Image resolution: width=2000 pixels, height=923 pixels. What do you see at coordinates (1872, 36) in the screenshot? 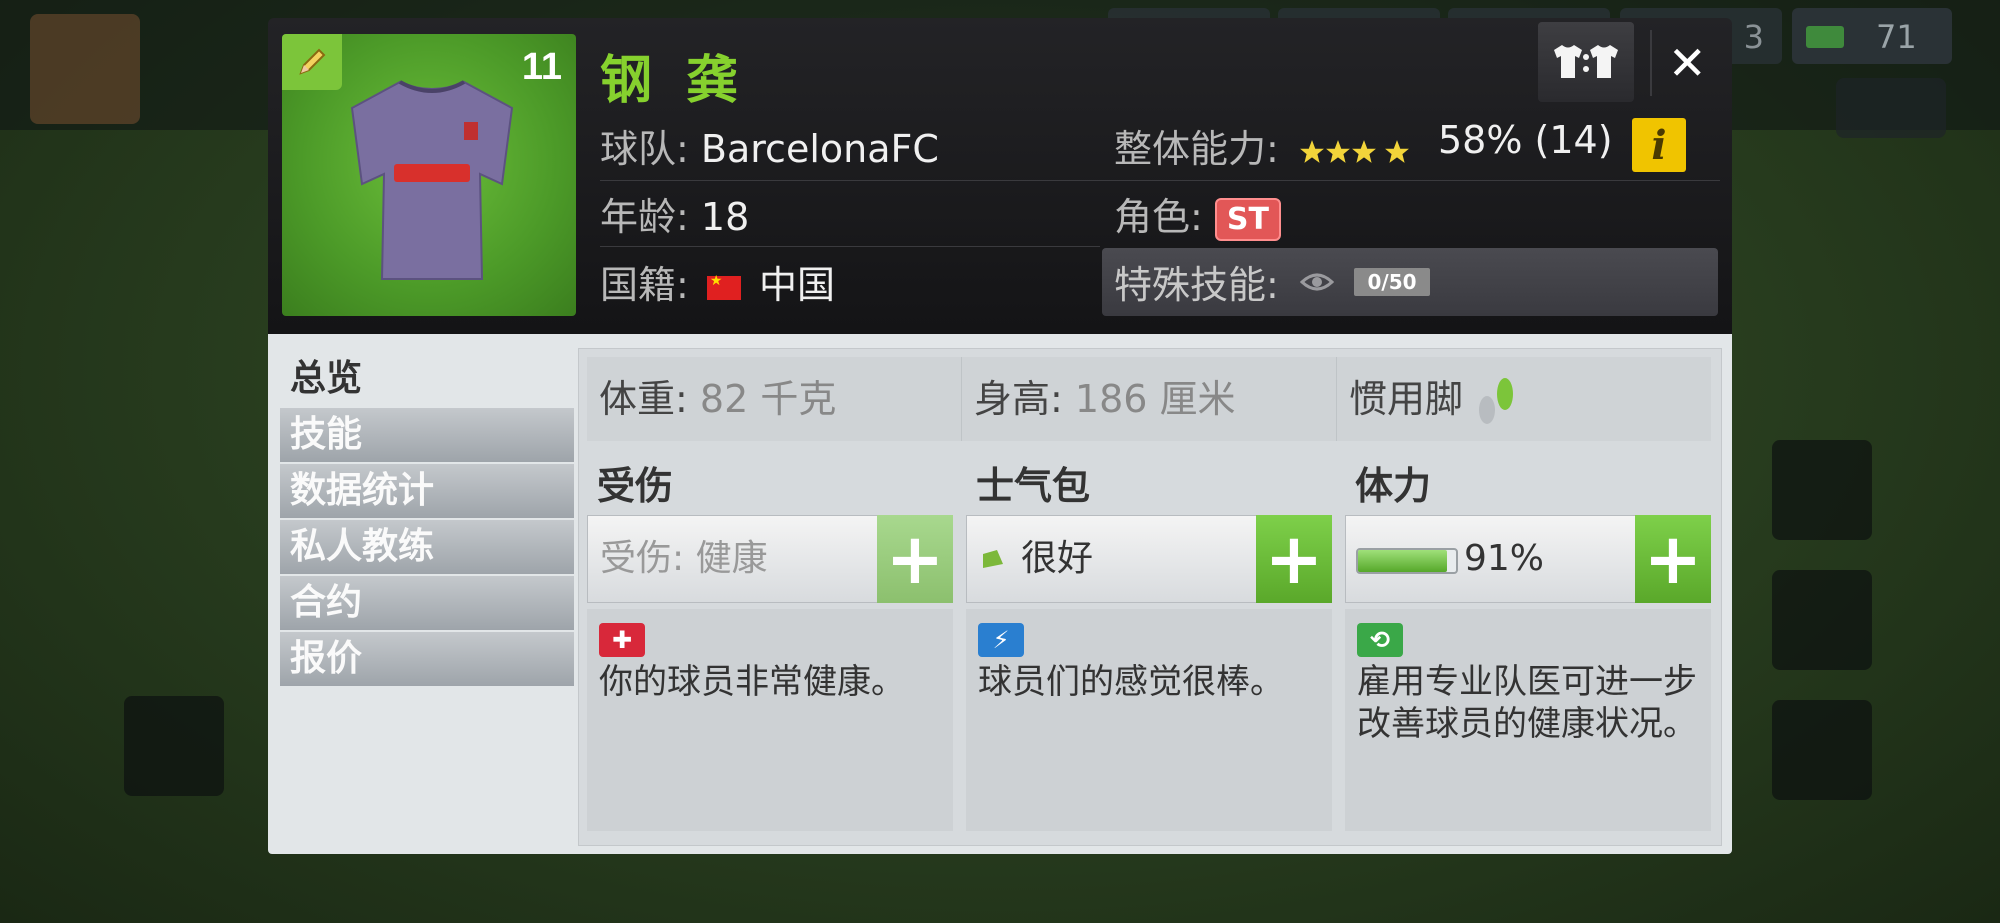
I see `background-money: 71` at bounding box center [1872, 36].